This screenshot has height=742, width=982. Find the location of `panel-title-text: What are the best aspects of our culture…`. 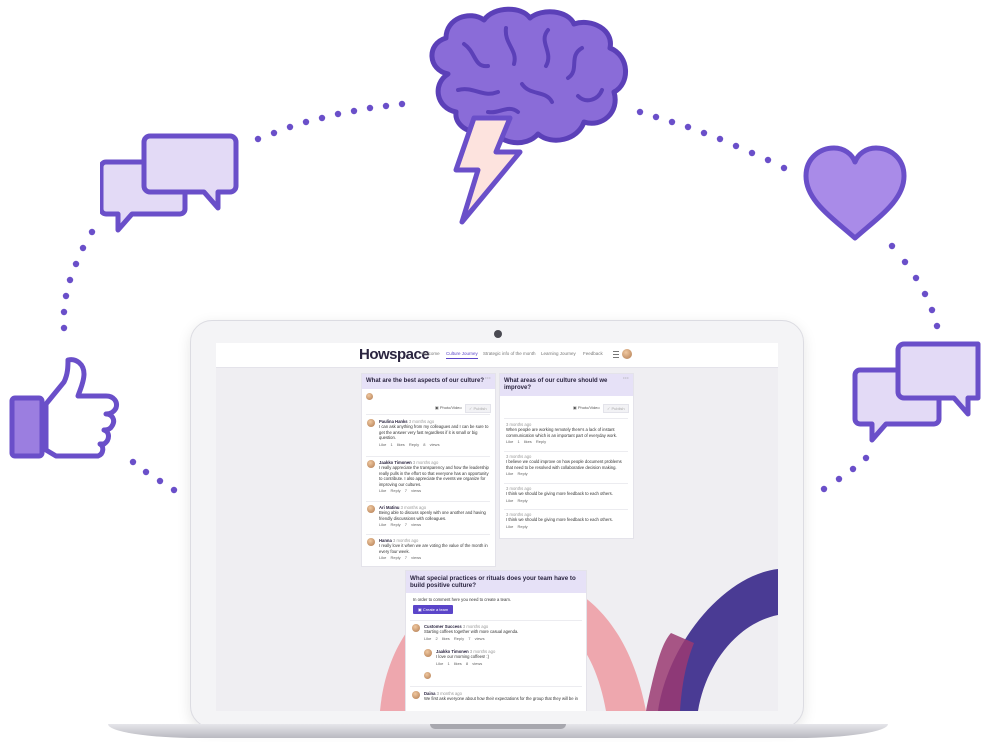

panel-title-text: What are the best aspects of our culture… is located at coordinates (425, 381).